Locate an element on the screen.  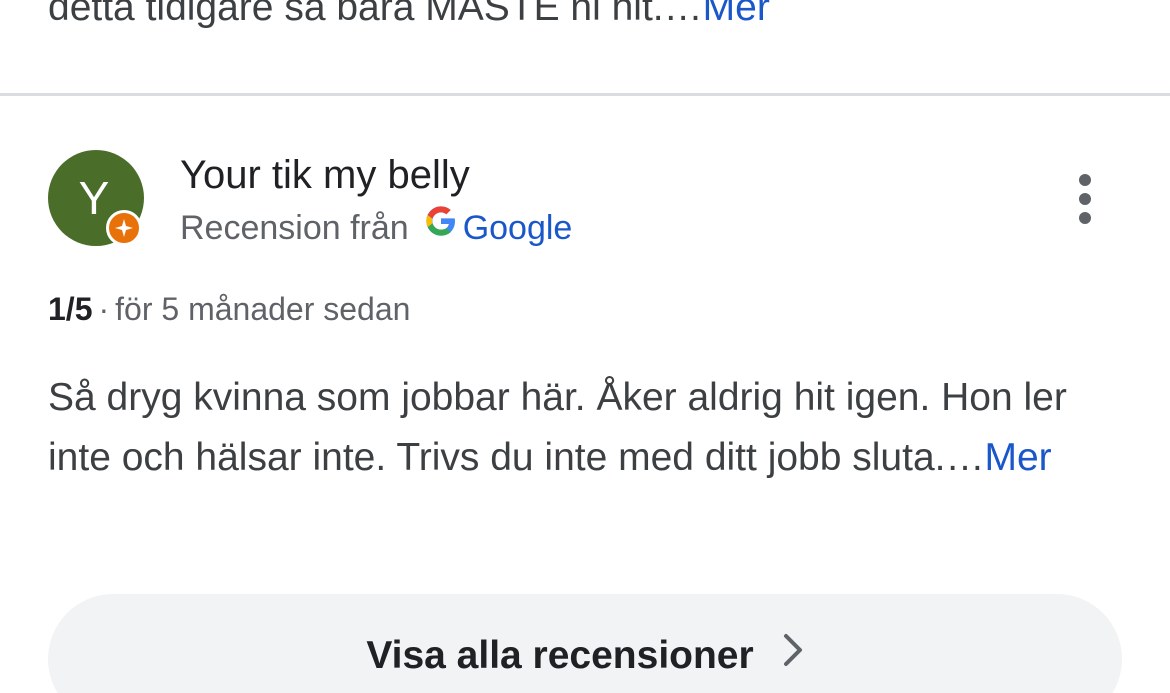
local-guide-badge-icon is located at coordinates (124, 228).